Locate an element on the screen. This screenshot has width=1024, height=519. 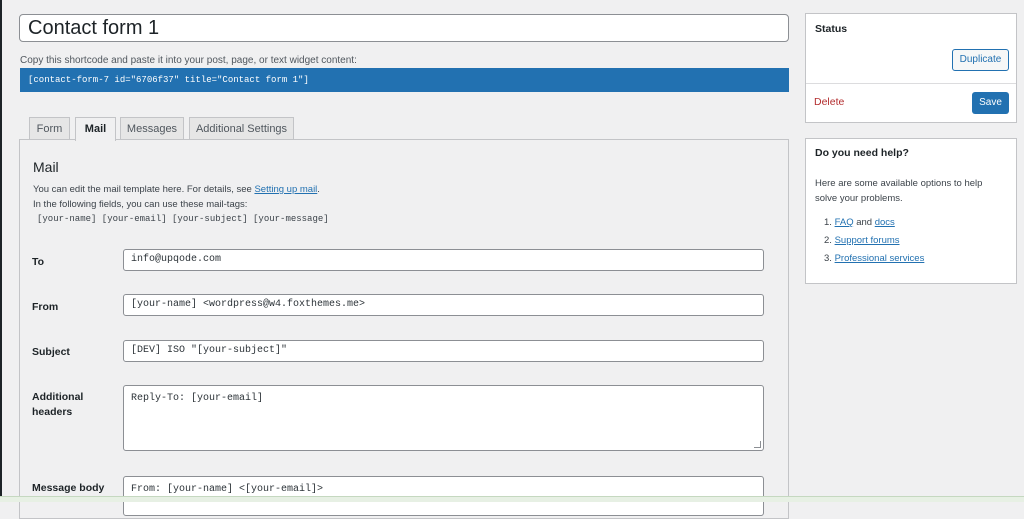
from-label: From is located at coordinates (45, 307).